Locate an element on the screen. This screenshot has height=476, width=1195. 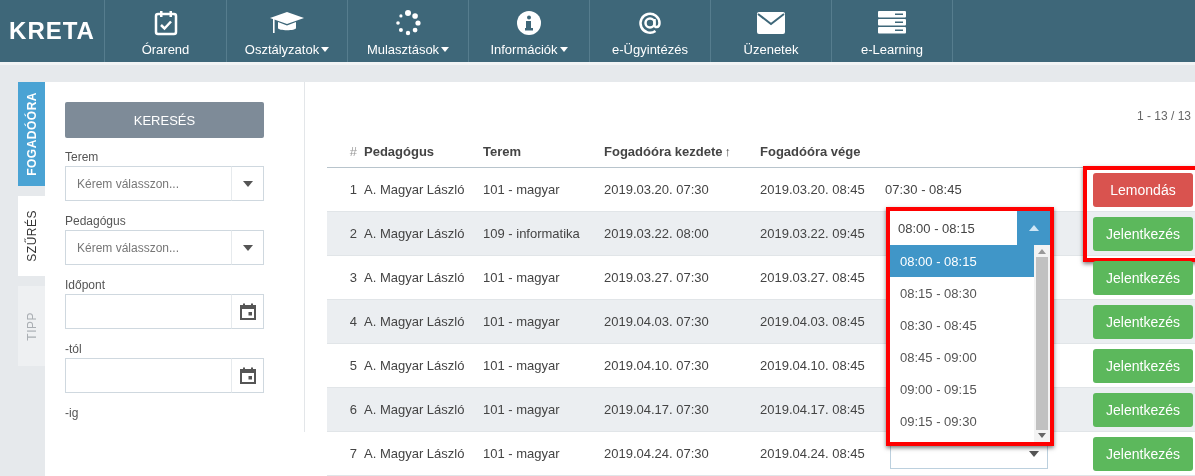
search-button: KERESÉS is located at coordinates (164, 120).